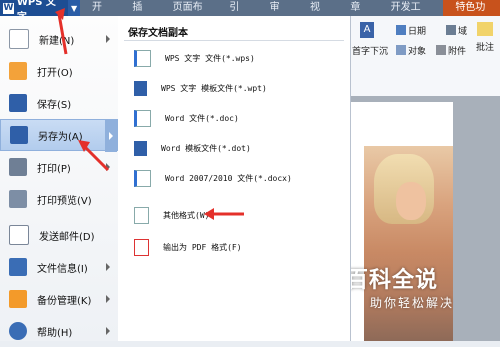  What do you see at coordinates (278, 14) in the screenshot?
I see `tab-review: 审阅` at bounding box center [278, 14].